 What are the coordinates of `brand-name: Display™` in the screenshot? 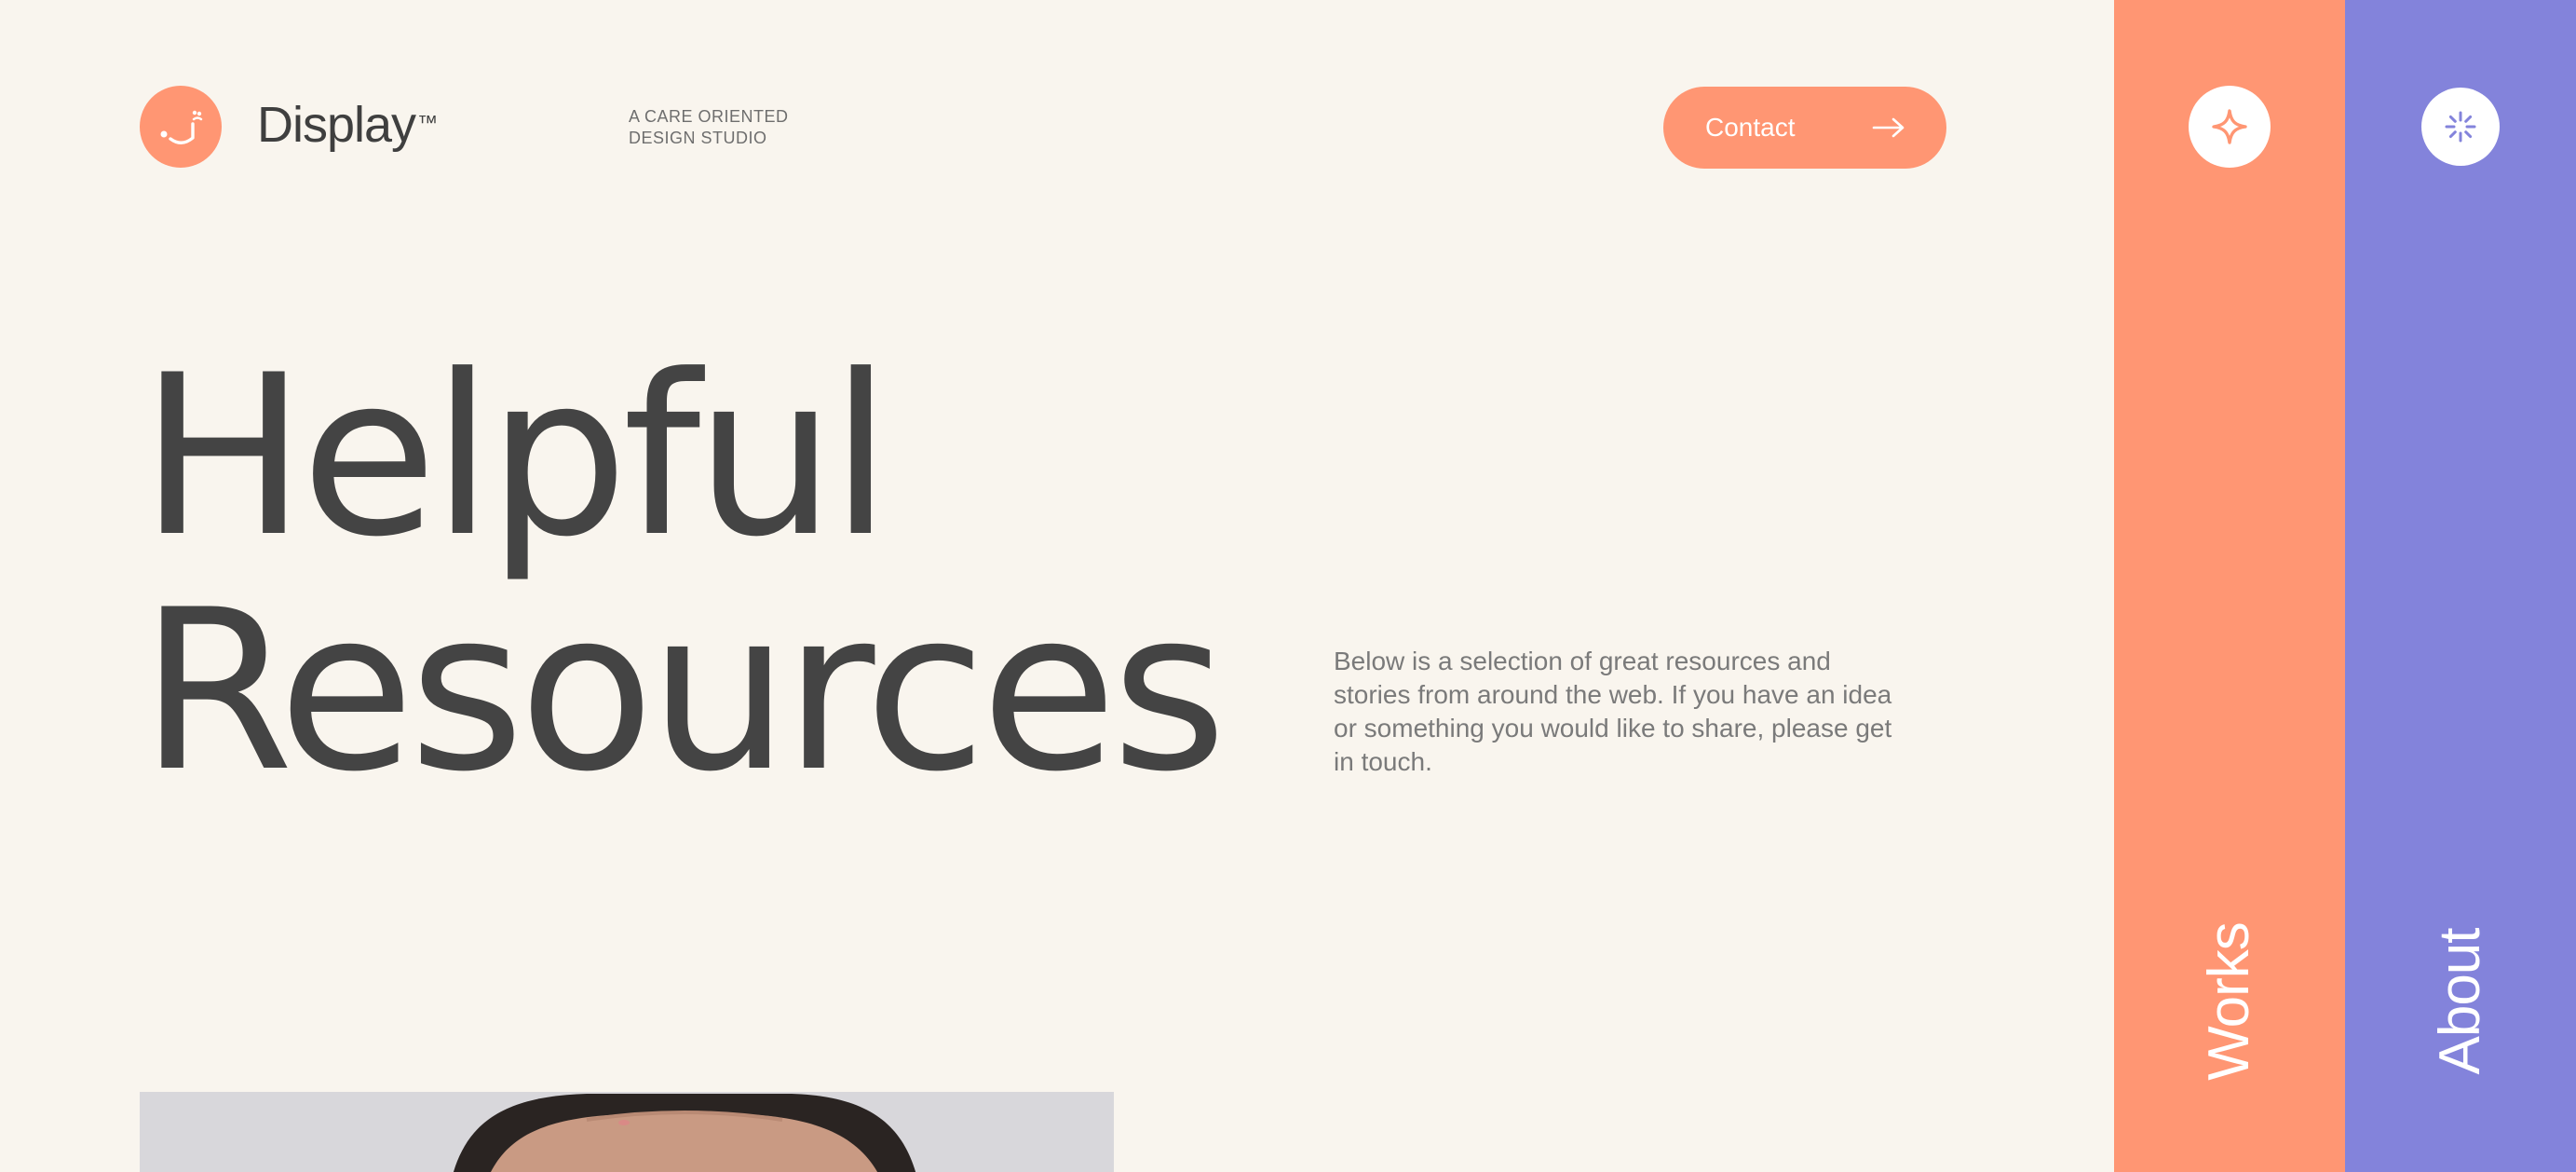 It's located at (347, 125).